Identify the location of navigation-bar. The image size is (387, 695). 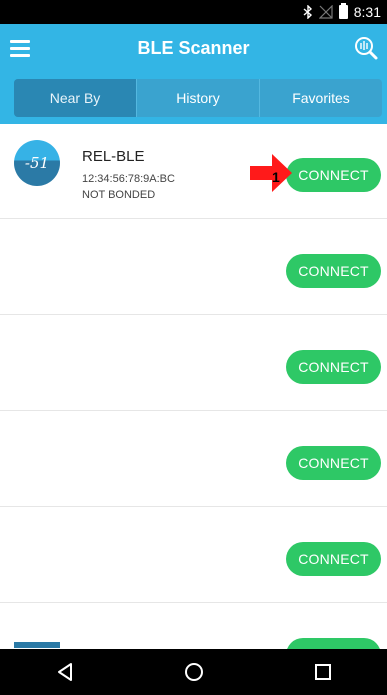
(193, 672).